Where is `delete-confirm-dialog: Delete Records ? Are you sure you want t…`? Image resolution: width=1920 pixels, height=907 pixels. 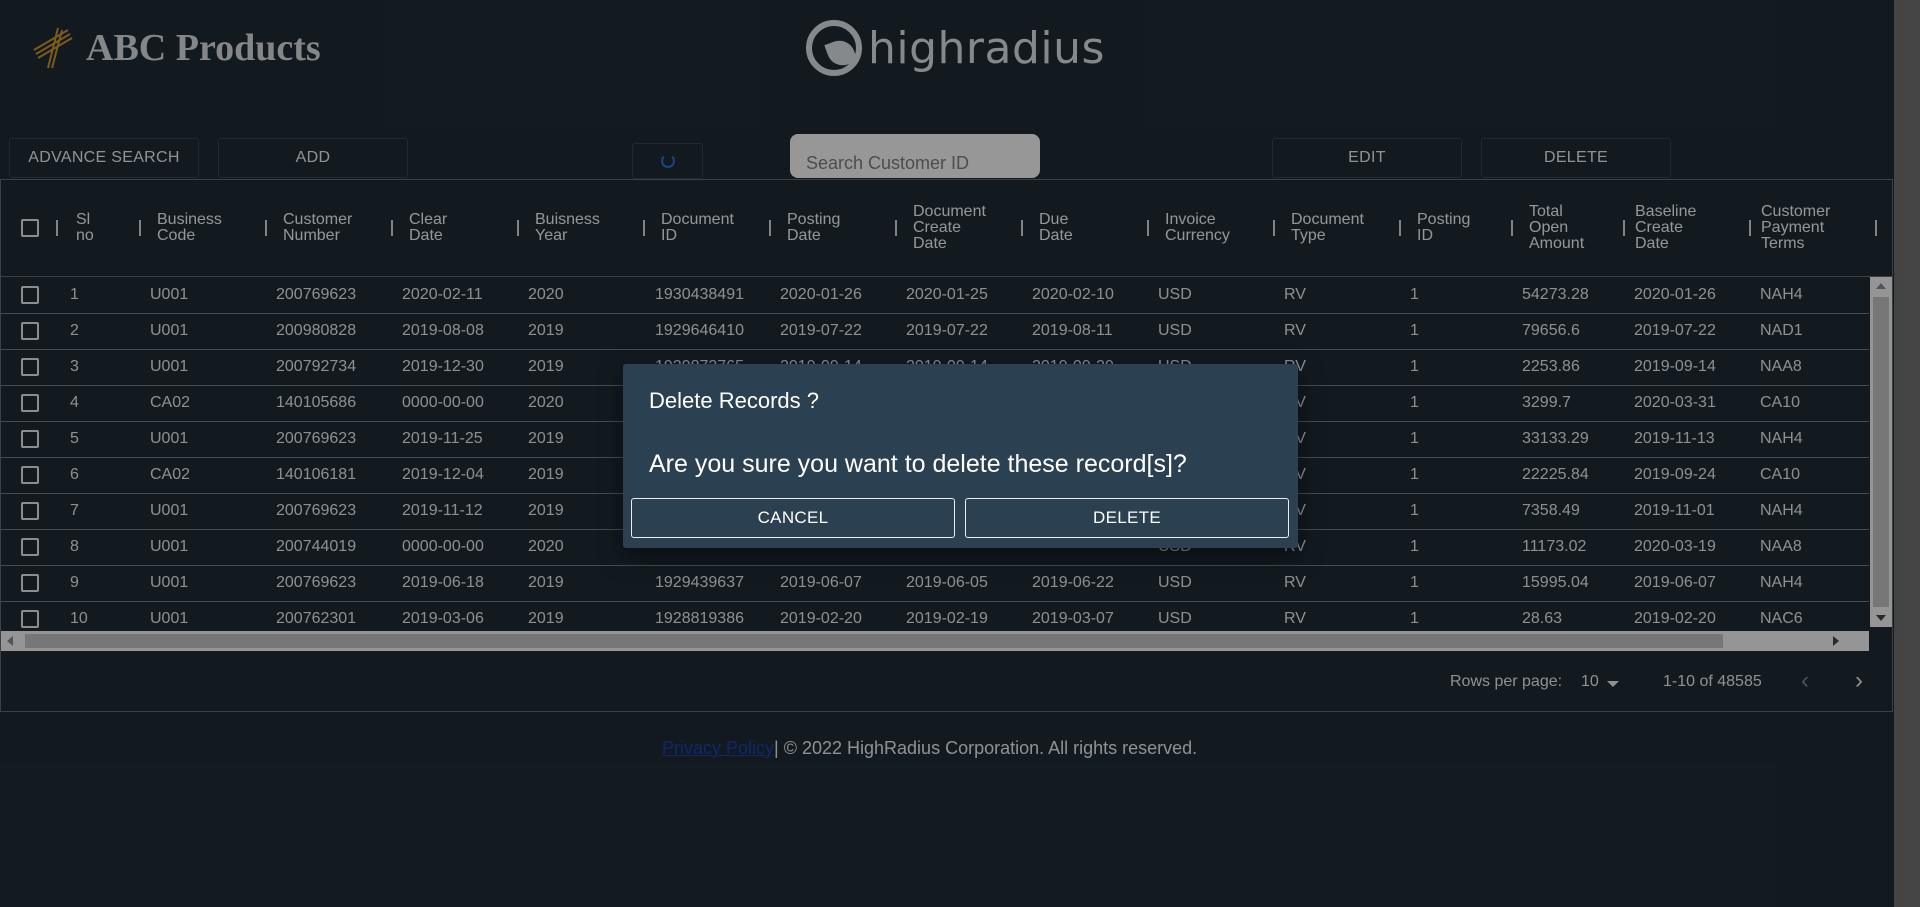 delete-confirm-dialog: Delete Records ? Are you sure you want t… is located at coordinates (960, 456).